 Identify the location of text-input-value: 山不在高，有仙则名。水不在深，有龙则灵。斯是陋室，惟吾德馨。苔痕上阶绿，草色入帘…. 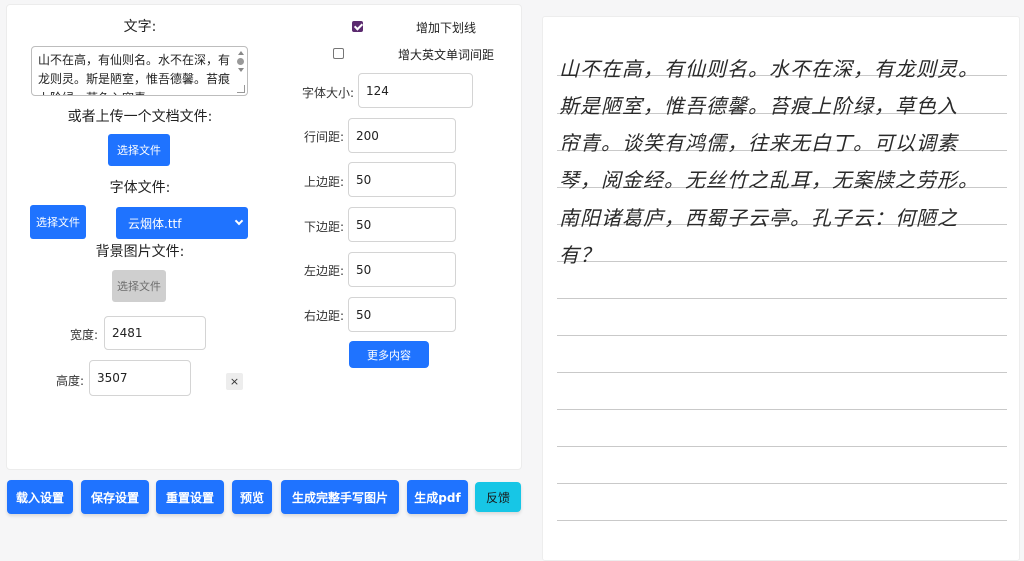
(134, 74).